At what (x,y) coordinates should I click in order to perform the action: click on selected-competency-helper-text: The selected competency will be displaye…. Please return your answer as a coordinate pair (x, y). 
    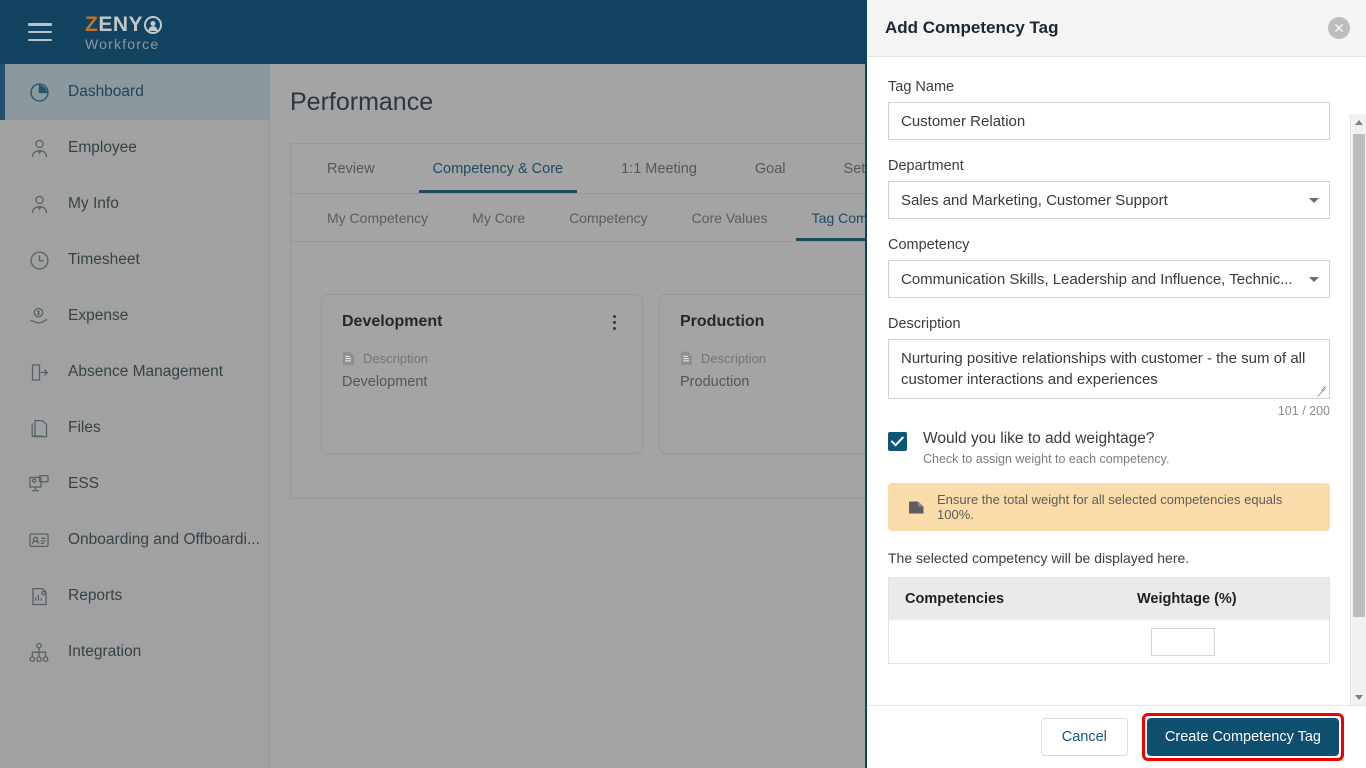
    Looking at the image, I should click on (1039, 558).